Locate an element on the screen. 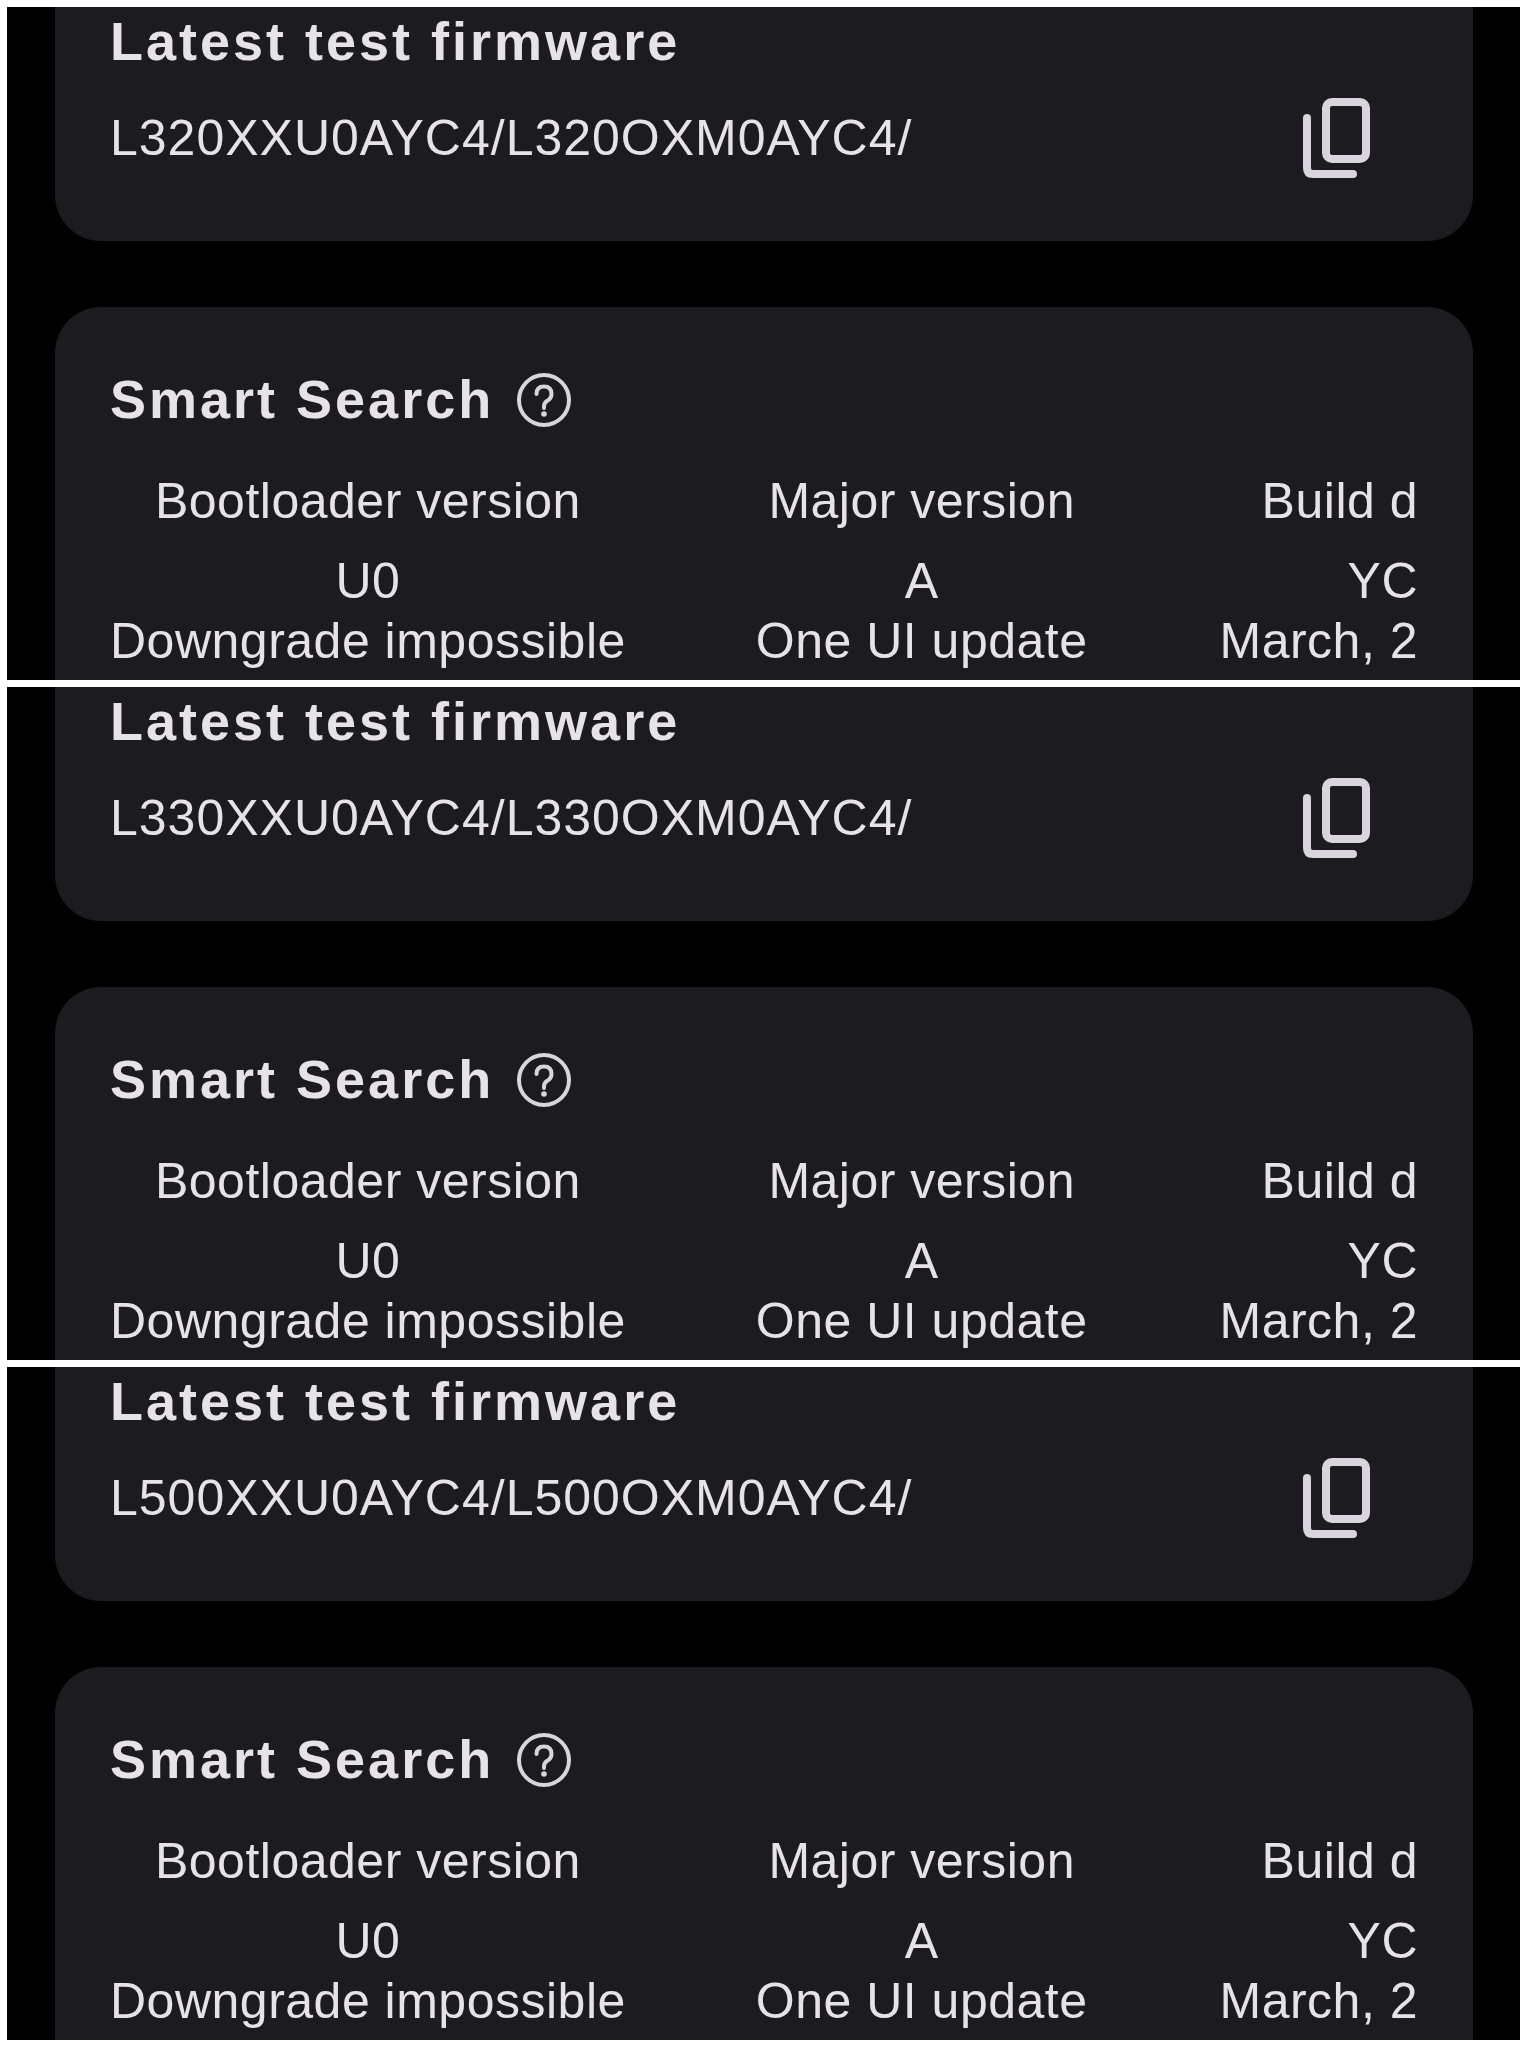 This screenshot has height=2048, width=1527. firmware-version: L500XXU0AYC4/L500OXM0AYC4/ is located at coordinates (511, 1498).